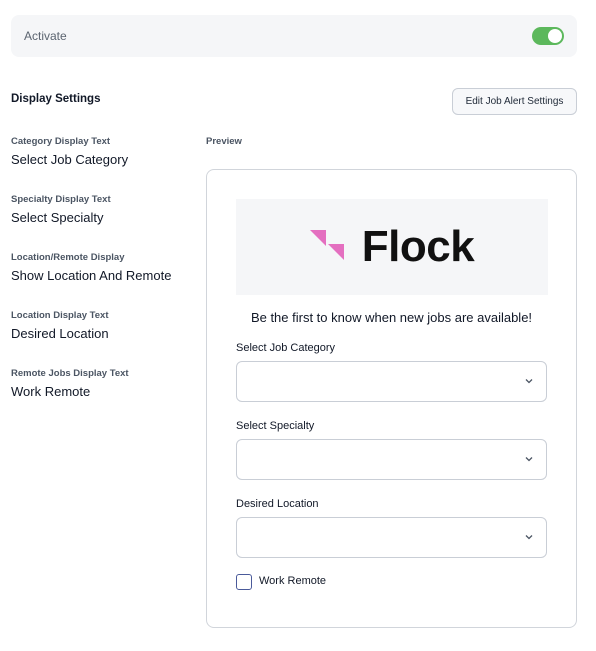 Image resolution: width=596 pixels, height=651 pixels. What do you see at coordinates (91, 275) in the screenshot?
I see `setting-value: Show Location And Remote` at bounding box center [91, 275].